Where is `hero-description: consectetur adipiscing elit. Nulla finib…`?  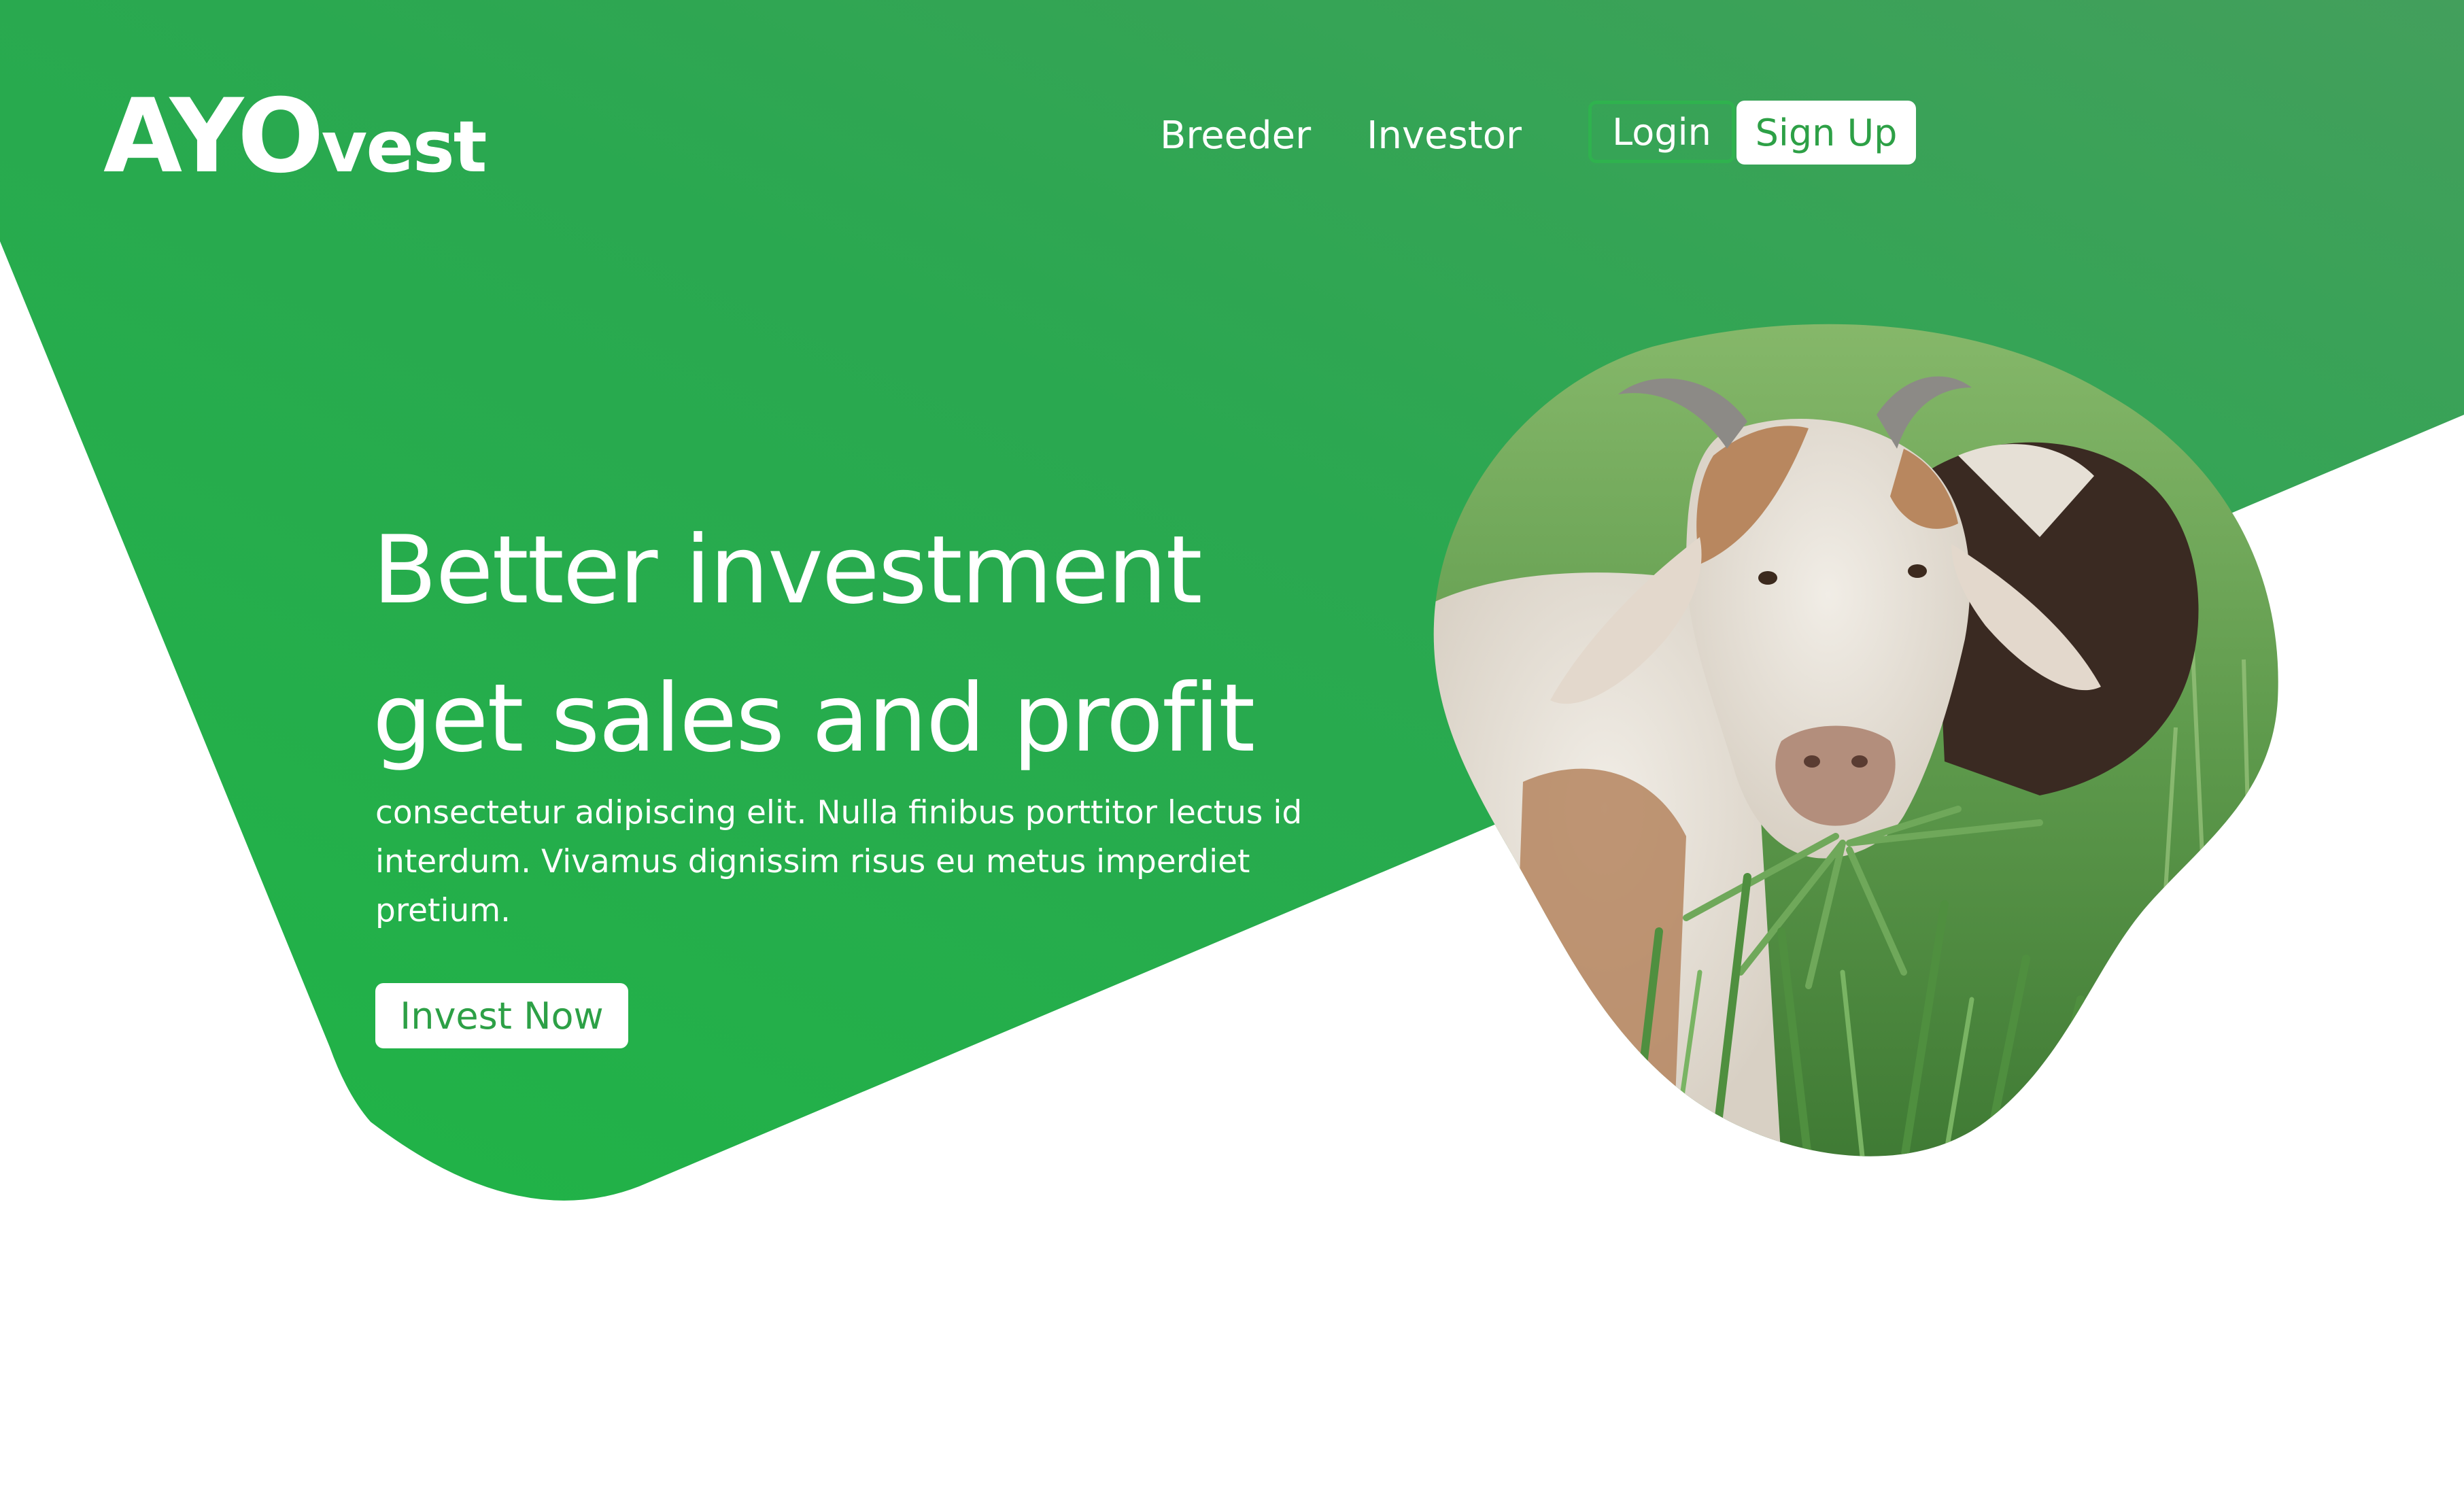 hero-description: consectetur adipiscing elit. Nulla finib… is located at coordinates (839, 861).